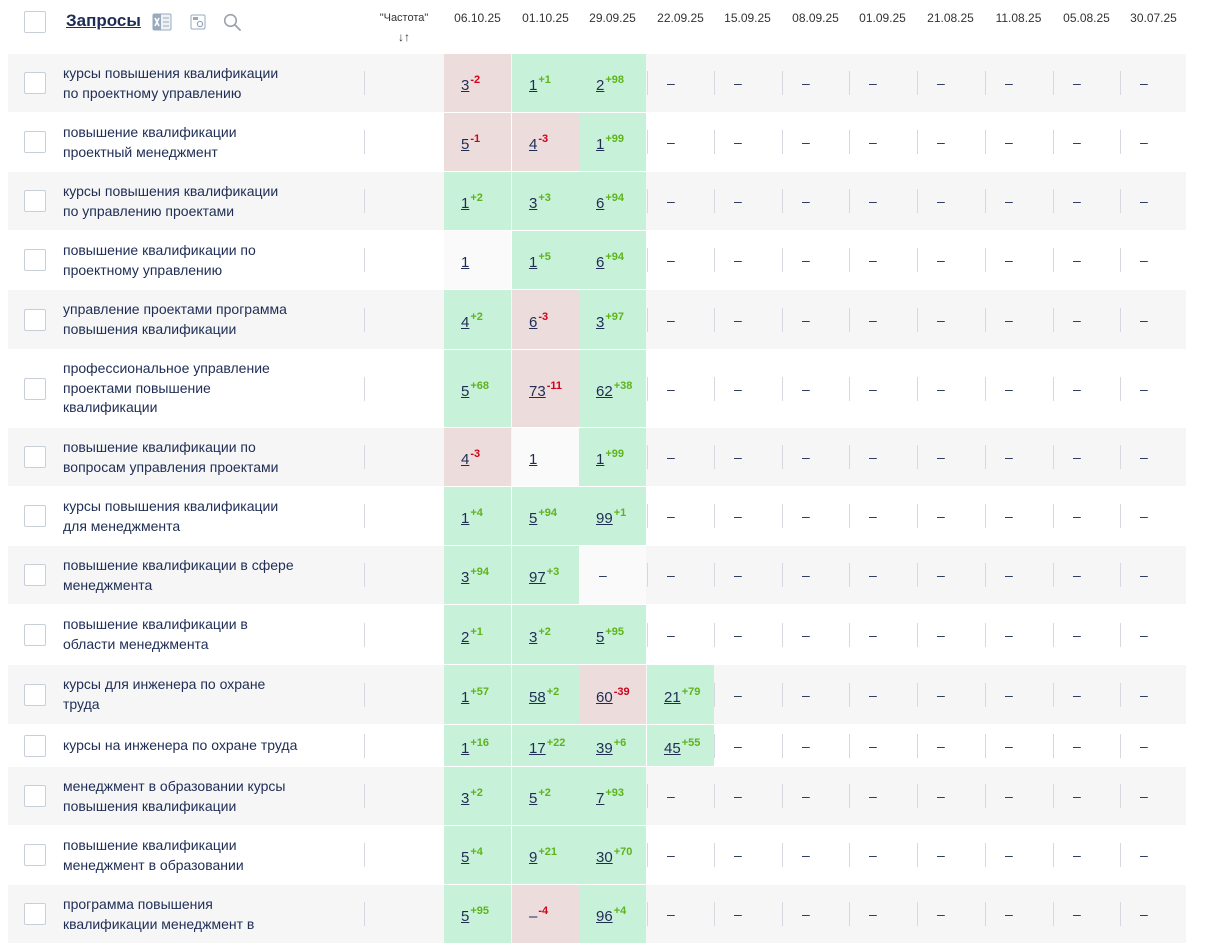  Describe the element at coordinates (950, 18) in the screenshot. I see `date-column-header: 21.08.25` at that location.